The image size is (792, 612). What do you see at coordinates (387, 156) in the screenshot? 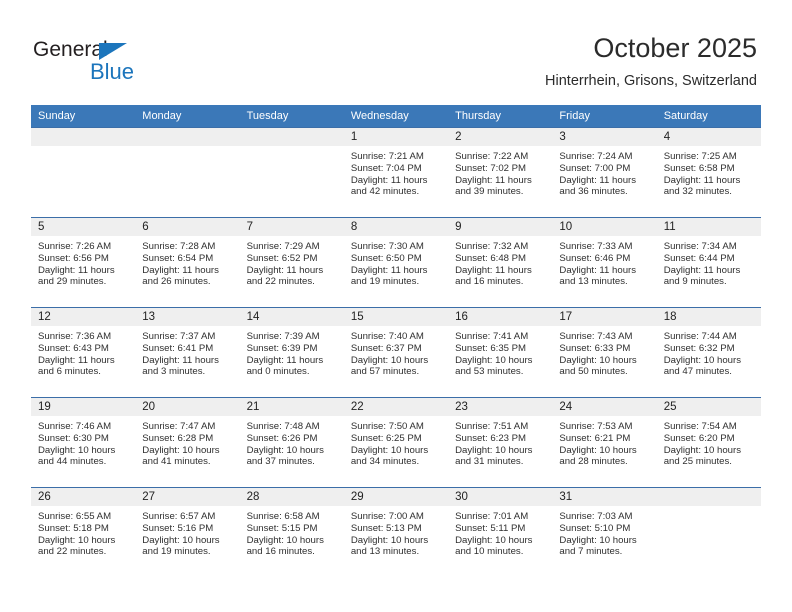
I see `sunrise-text: Sunrise: 7:21 AM` at bounding box center [387, 156].